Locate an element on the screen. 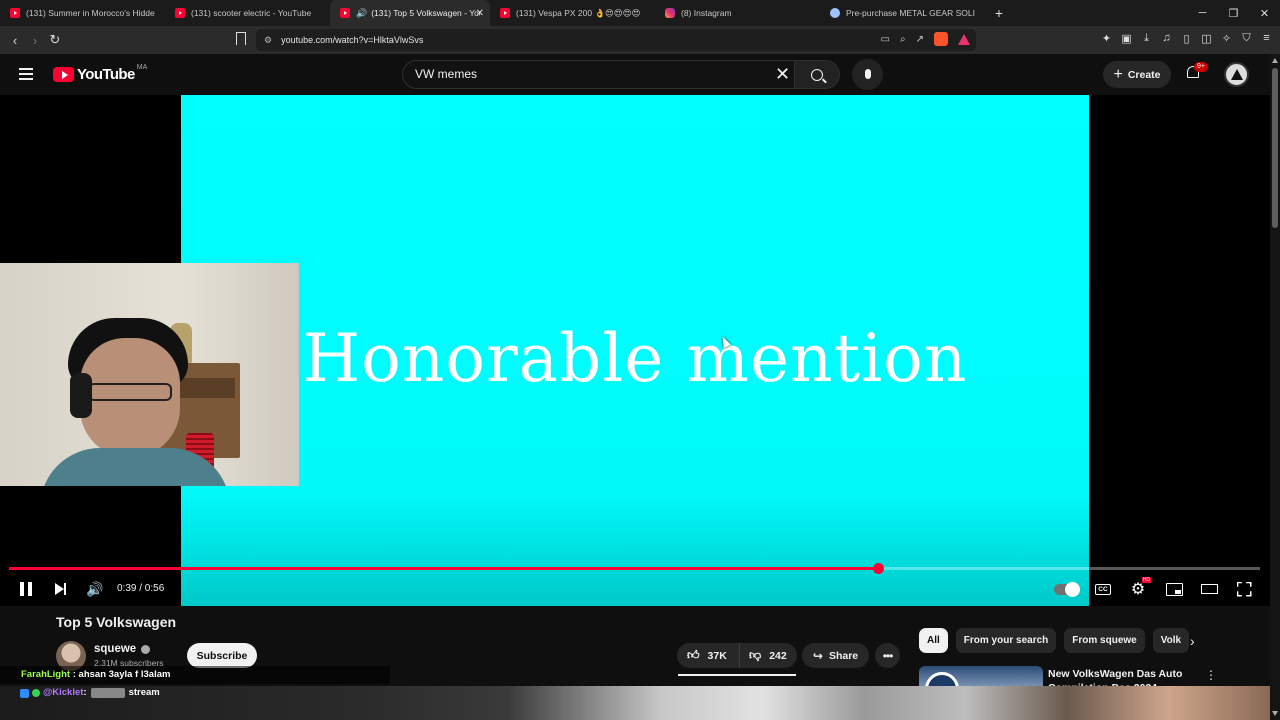 This screenshot has height=720, width=1280. channel-name-text: squewe is located at coordinates (115, 649).